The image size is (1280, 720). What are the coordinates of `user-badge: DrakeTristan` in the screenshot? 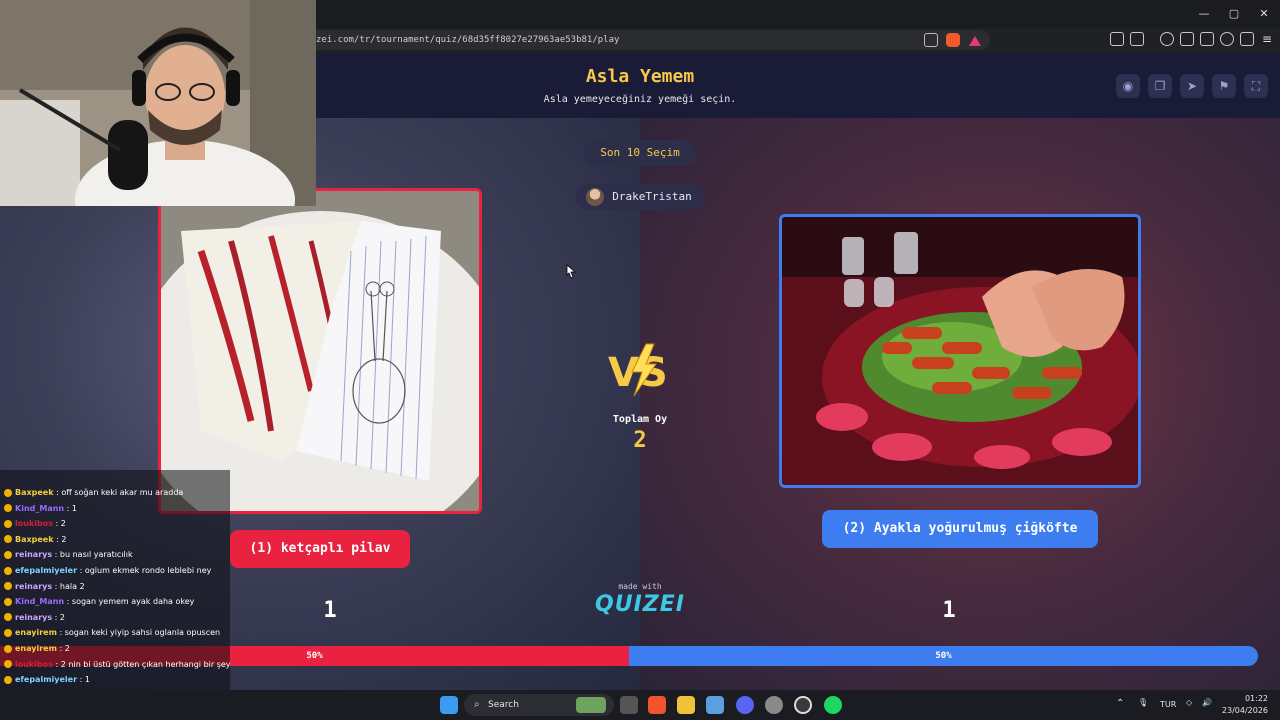 It's located at (640, 197).